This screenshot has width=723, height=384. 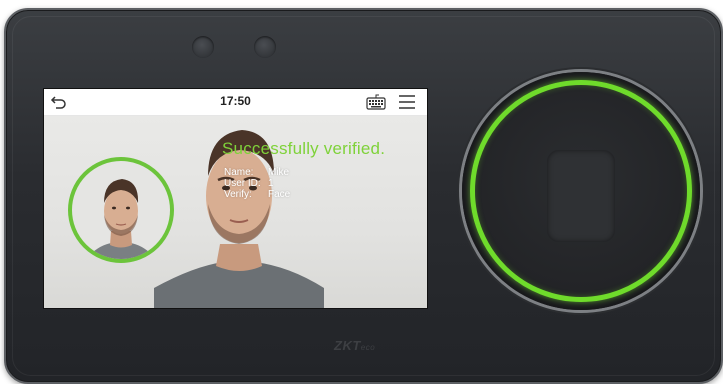 I want to click on brand-logo: ZKTeco, so click(x=354, y=345).